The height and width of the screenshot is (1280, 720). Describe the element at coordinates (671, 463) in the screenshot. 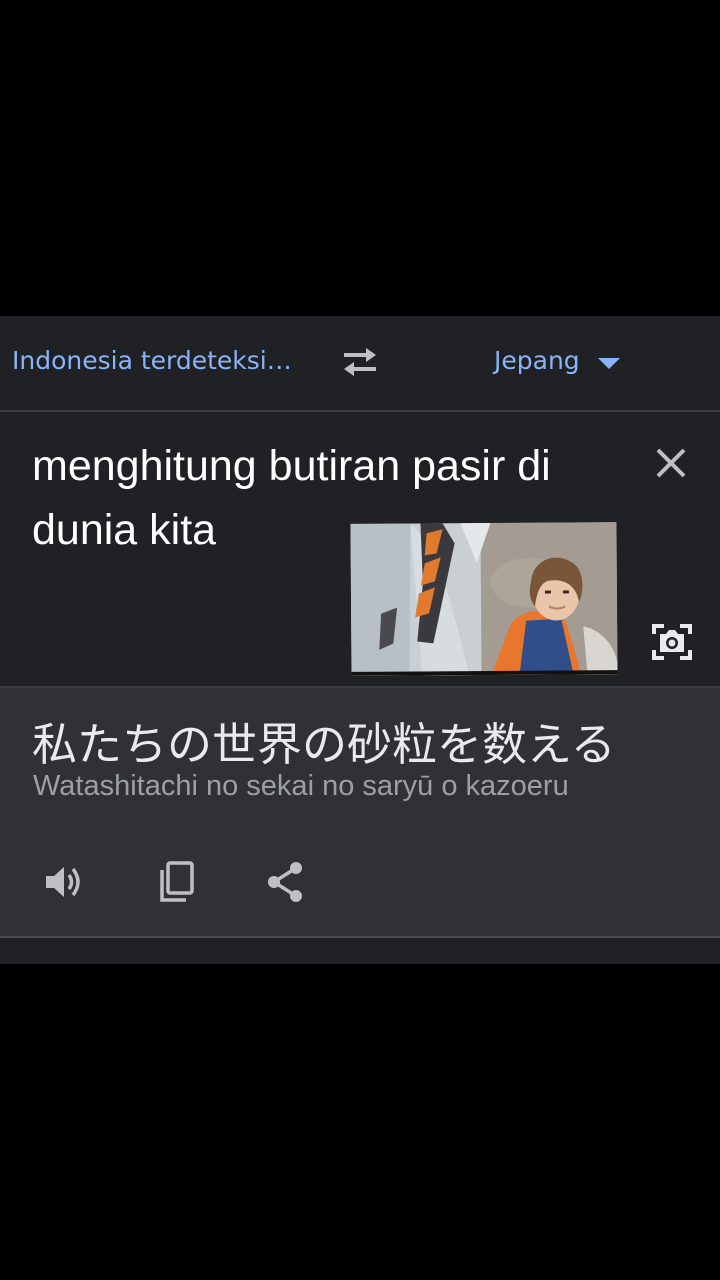

I see `close-icon` at that location.